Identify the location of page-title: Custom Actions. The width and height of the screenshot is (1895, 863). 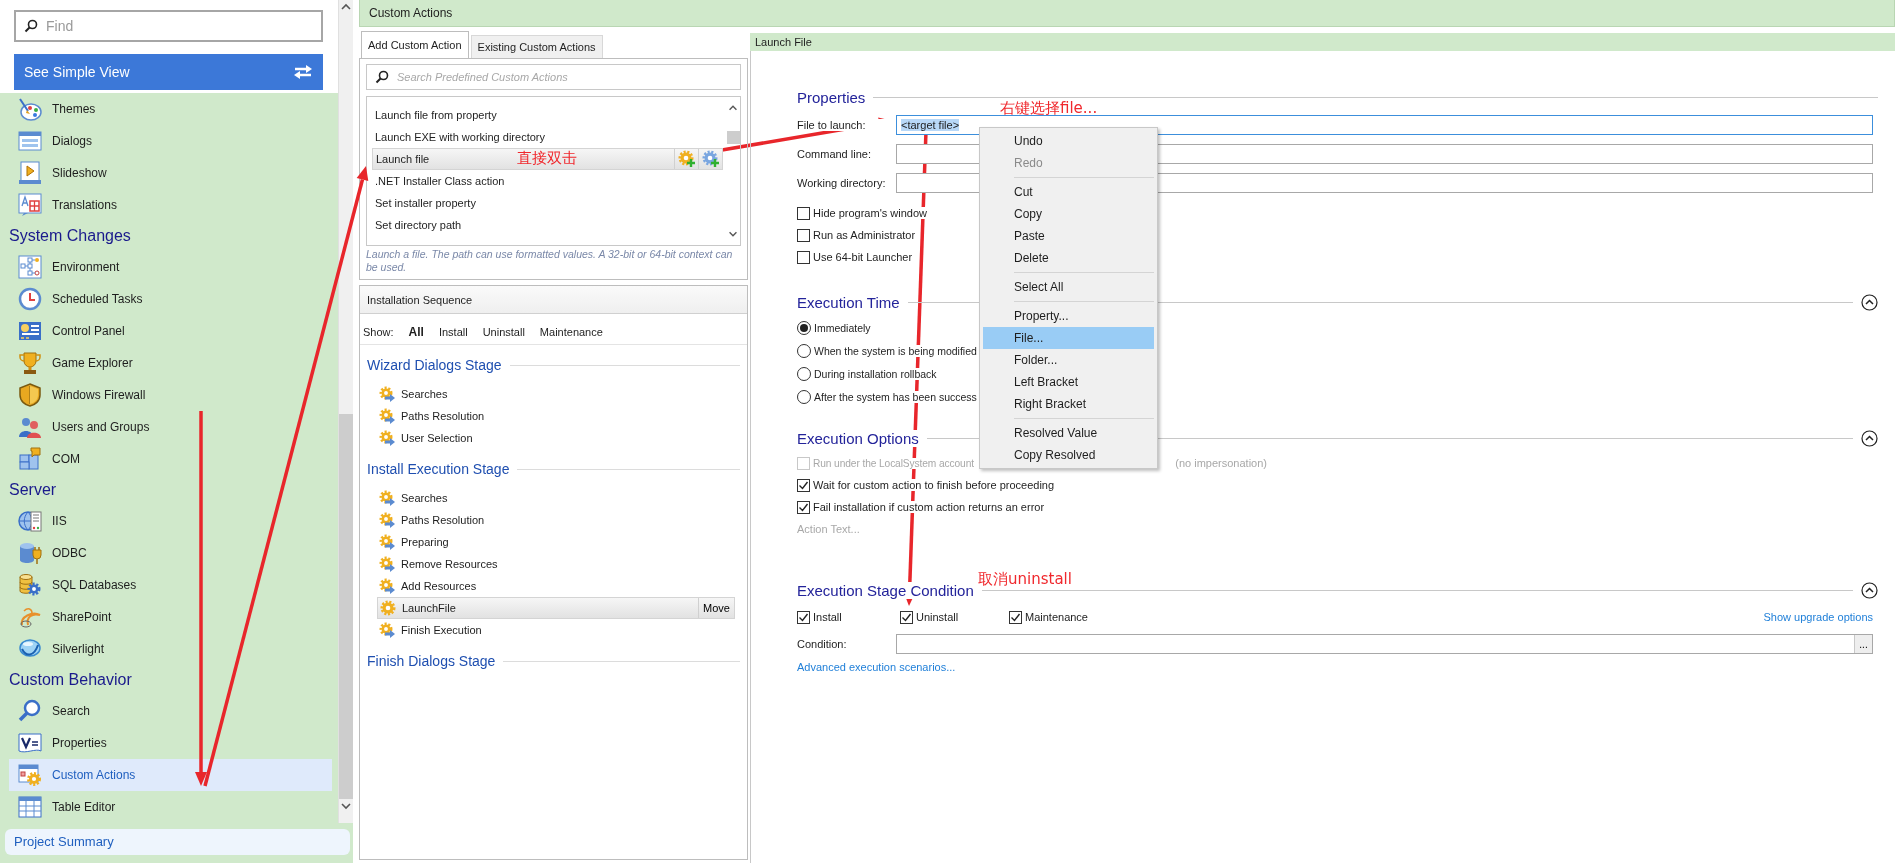
(411, 13).